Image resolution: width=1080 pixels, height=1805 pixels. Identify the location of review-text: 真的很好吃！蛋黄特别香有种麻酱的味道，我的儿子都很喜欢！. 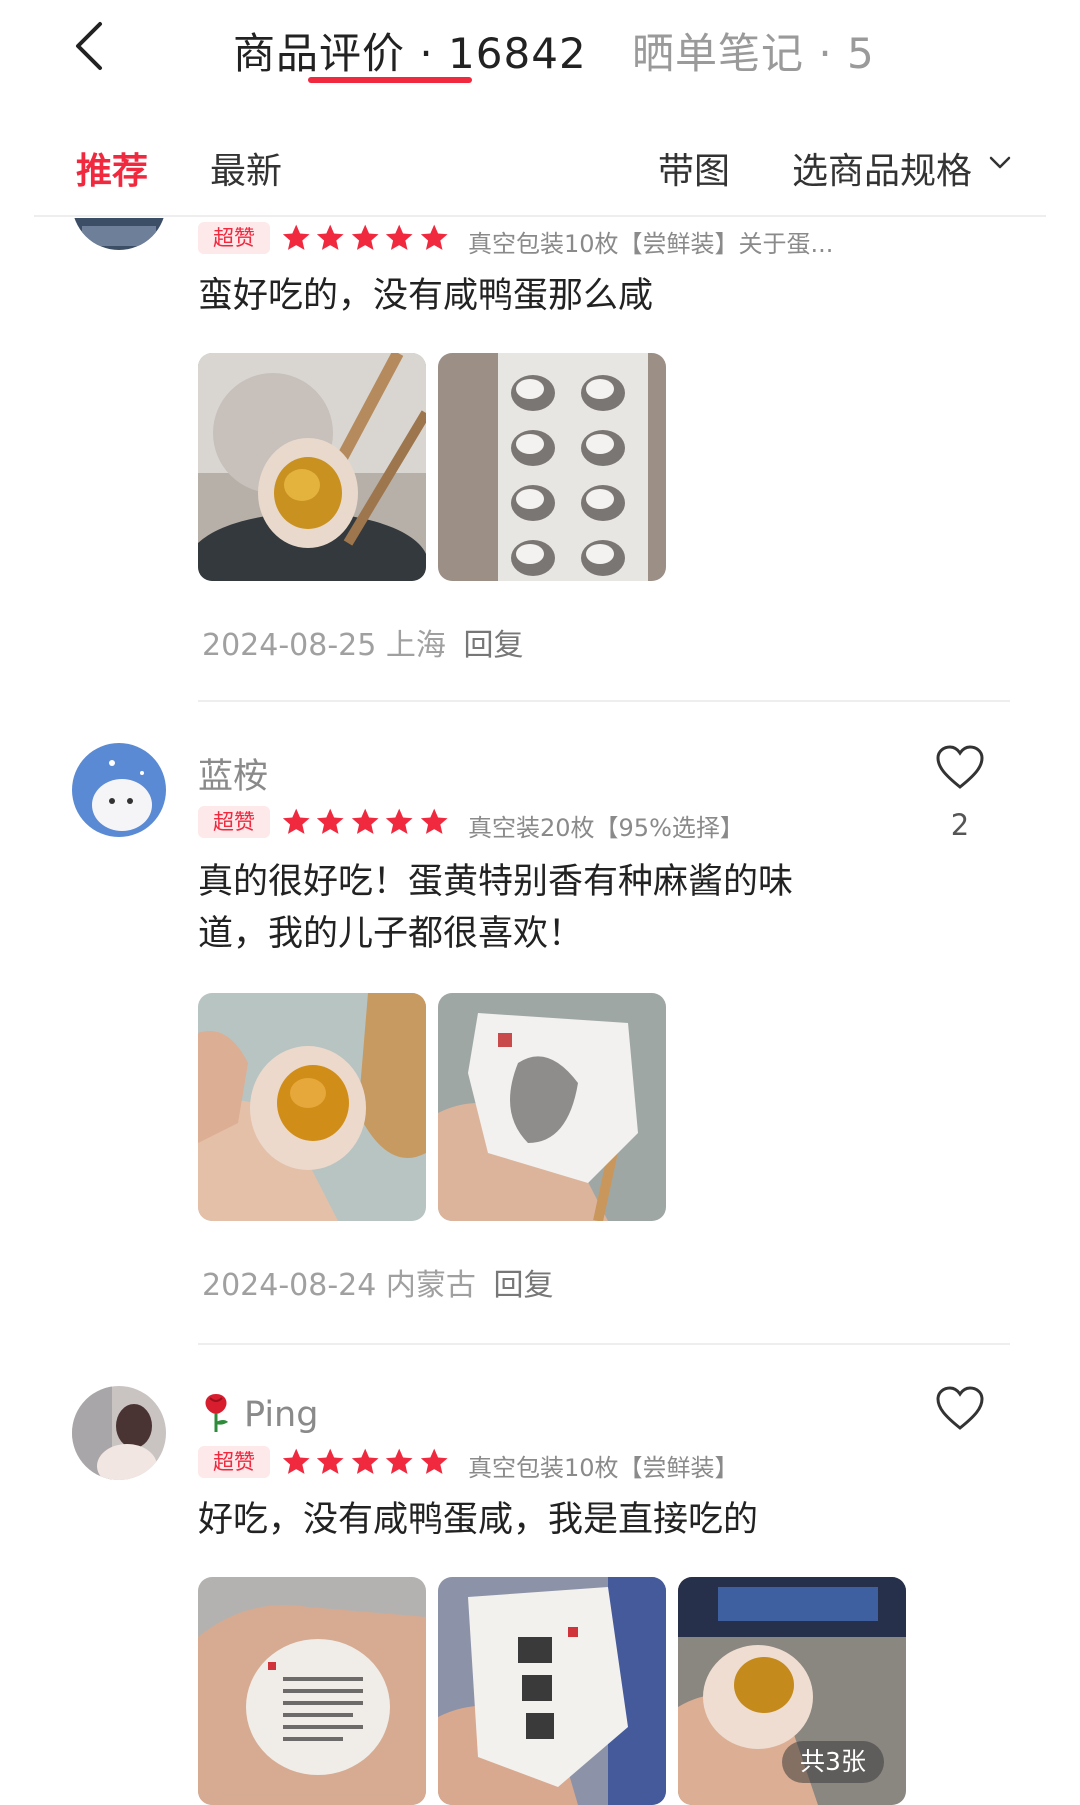
(496, 908).